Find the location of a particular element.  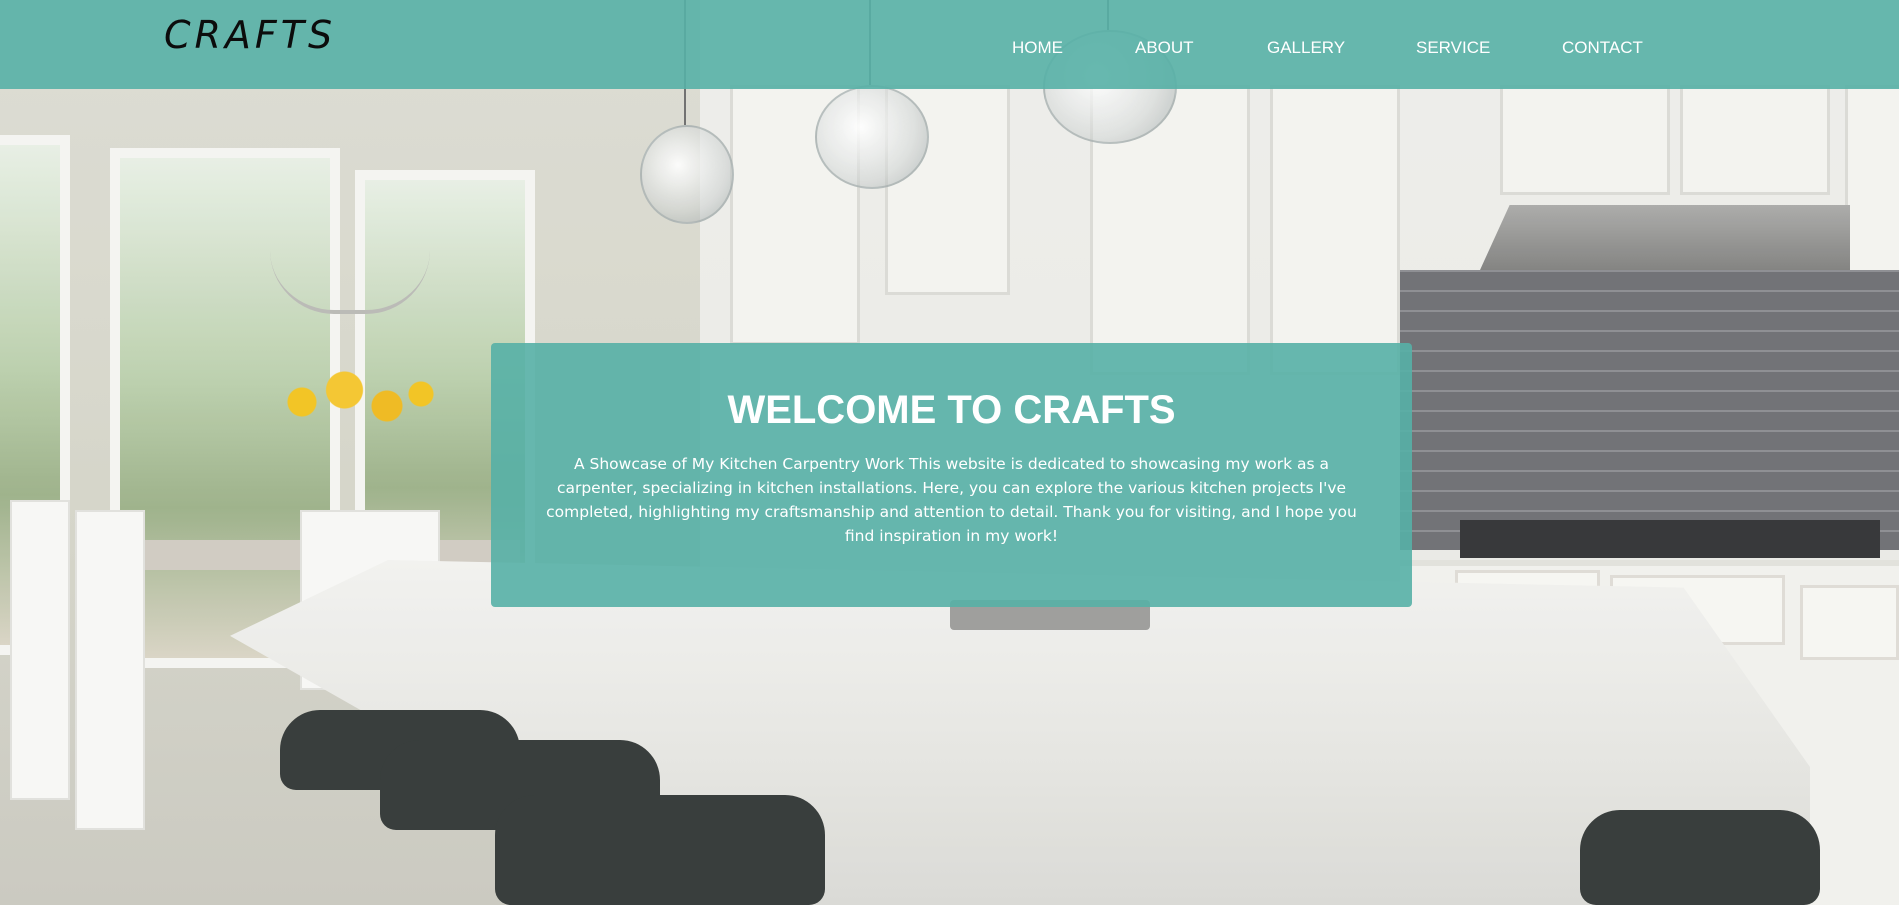

welcome-title: WELCOME TO CRAFTS is located at coordinates (951, 410).